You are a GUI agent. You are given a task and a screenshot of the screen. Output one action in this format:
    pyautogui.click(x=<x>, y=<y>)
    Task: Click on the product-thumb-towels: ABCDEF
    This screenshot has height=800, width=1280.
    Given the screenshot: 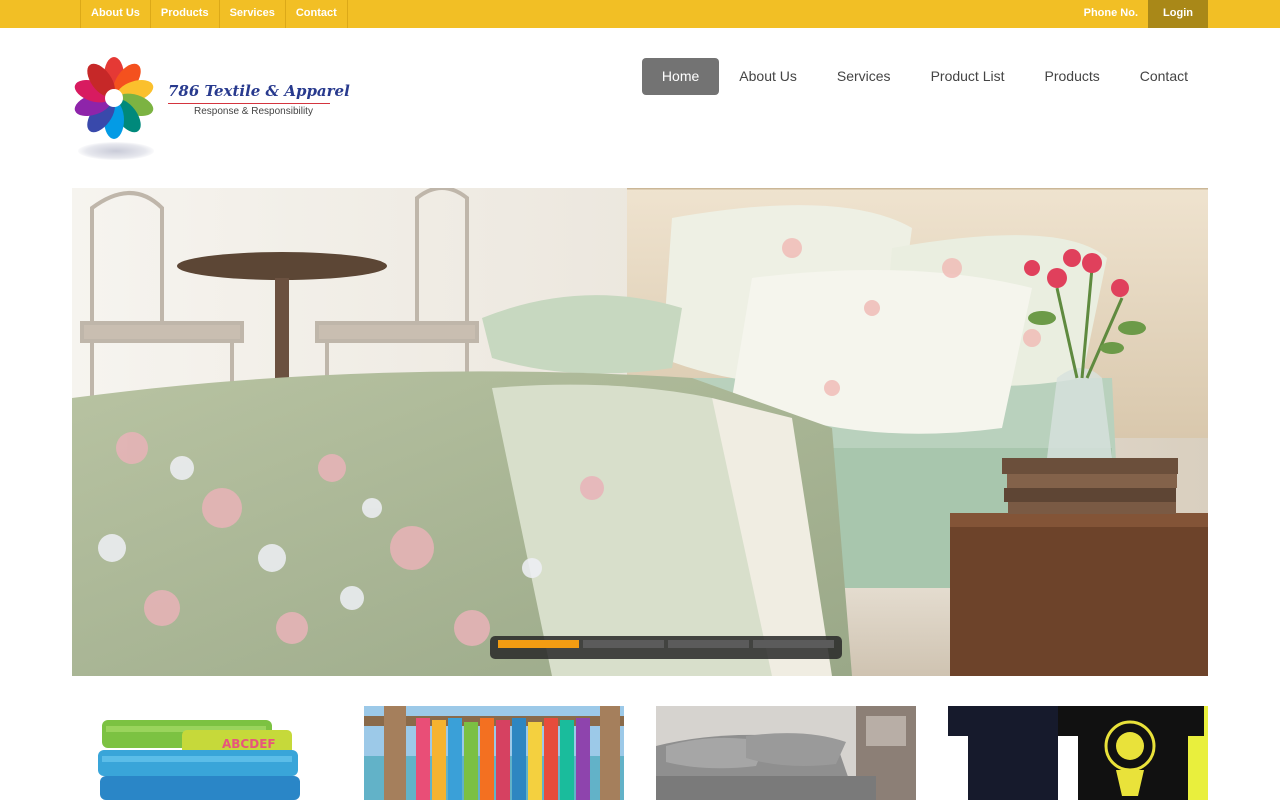 What is the action you would take?
    pyautogui.click(x=202, y=753)
    